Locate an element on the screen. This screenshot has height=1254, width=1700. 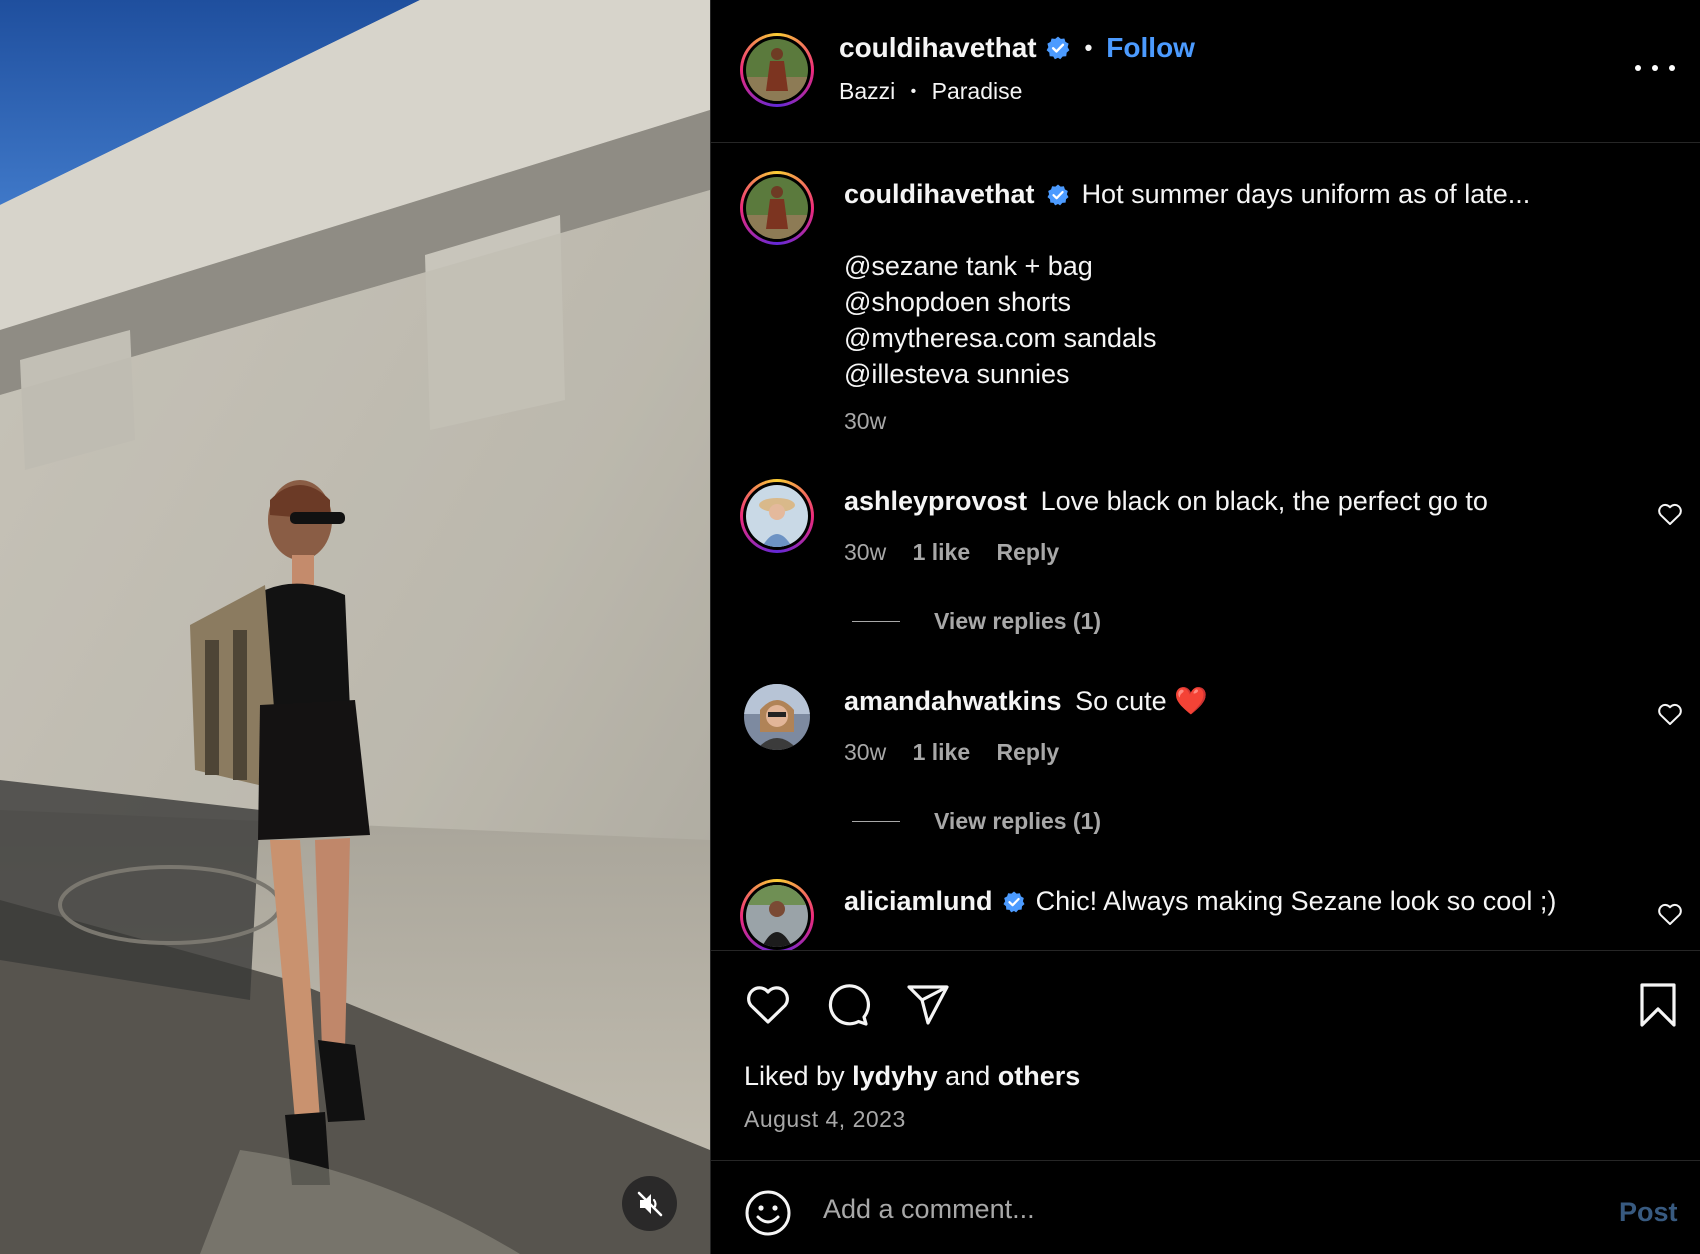
comment-text-row: amandahwatkins So cute ❤️ is located at coordinates (1026, 701).